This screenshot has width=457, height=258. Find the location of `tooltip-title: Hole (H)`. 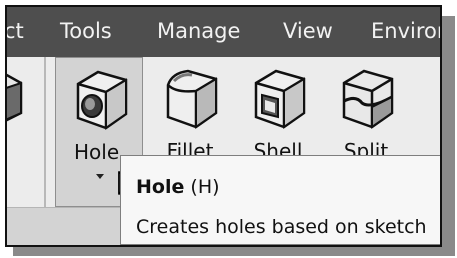

tooltip-title: Hole (H) is located at coordinates (178, 187).